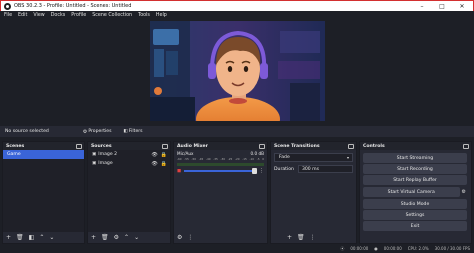  Describe the element at coordinates (347, 157) in the screenshot. I see `chevron-down-icon: ▾` at that location.